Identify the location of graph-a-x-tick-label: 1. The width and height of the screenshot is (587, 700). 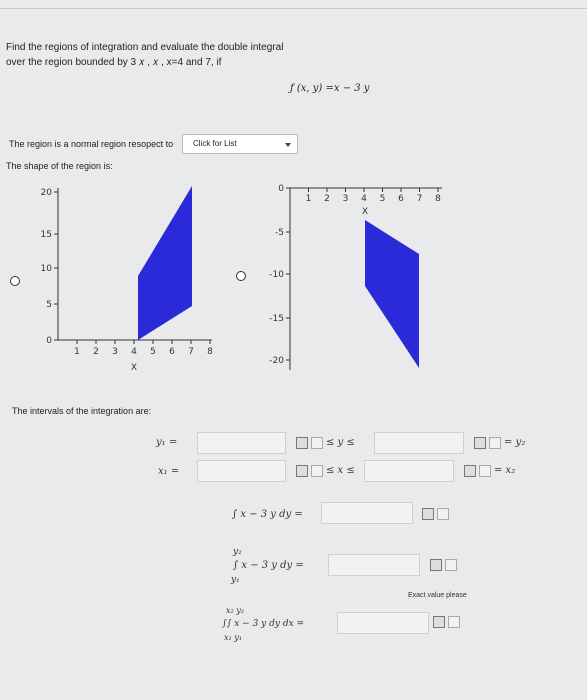
(77, 352).